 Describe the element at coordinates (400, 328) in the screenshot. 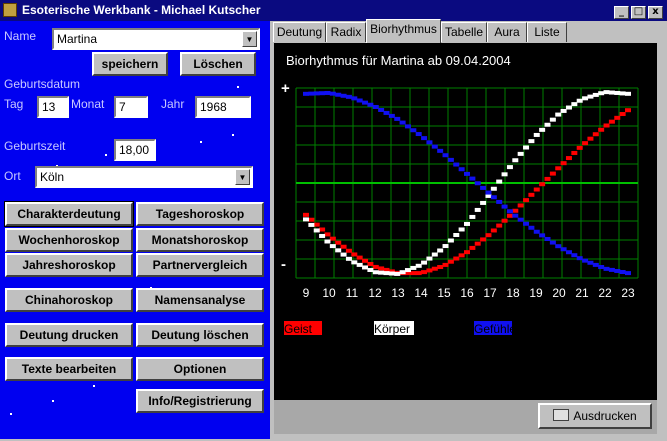

I see `chart-legend: Geist Körper Gefühle` at that location.